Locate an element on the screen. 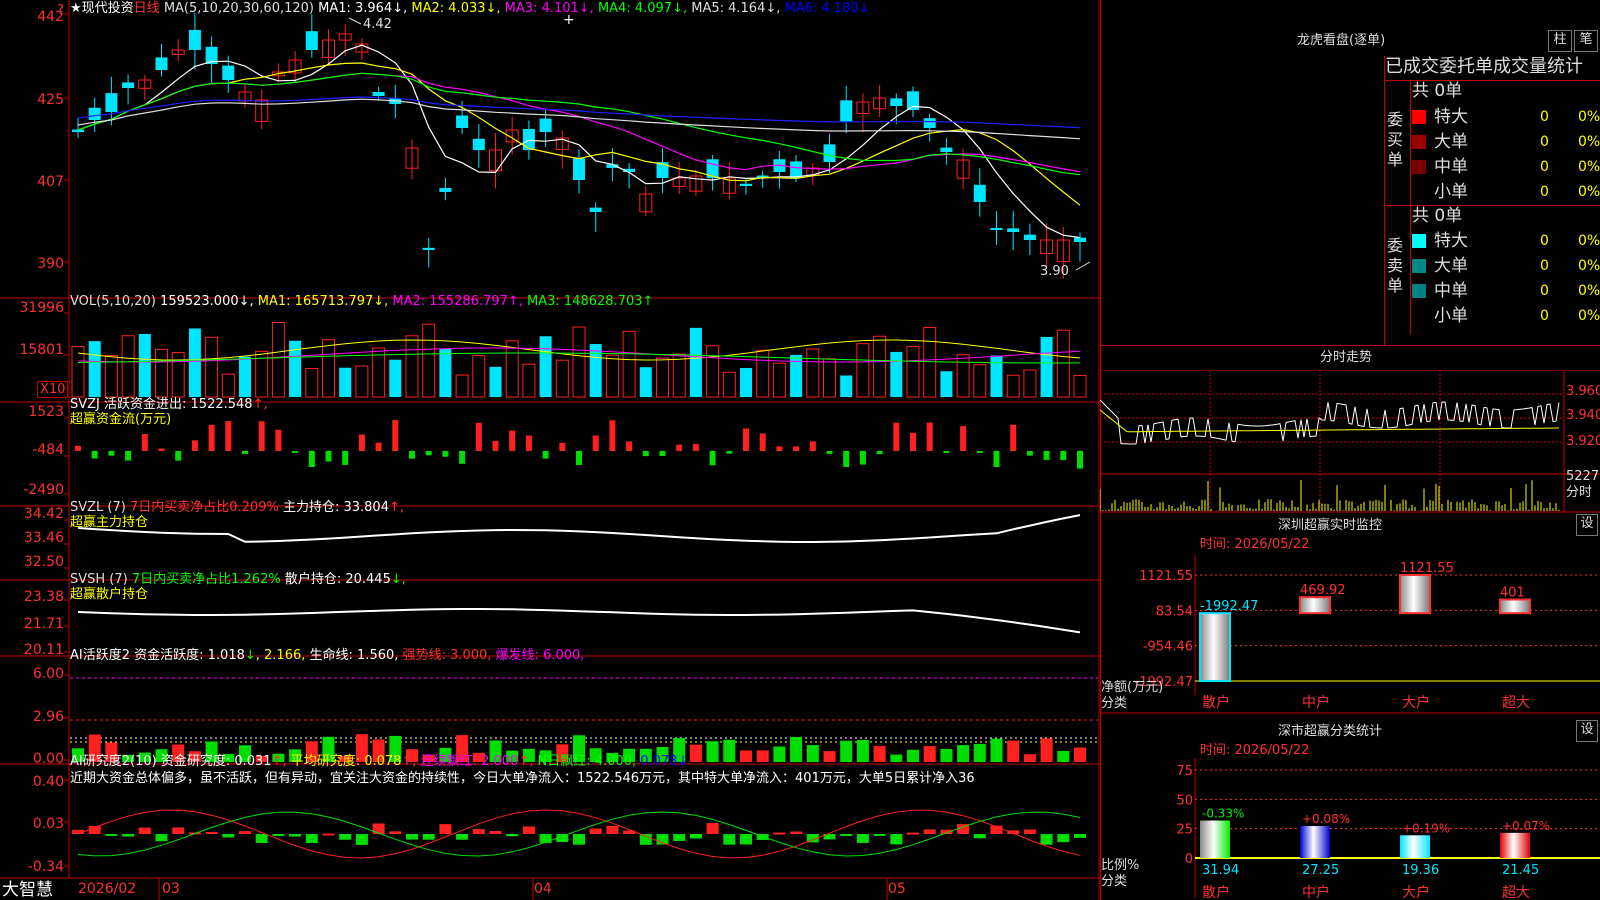 The height and width of the screenshot is (900, 1600). ai-active-legend-item-0: AI活跃度2 资金活跃度: 1.018 is located at coordinates (157, 655).